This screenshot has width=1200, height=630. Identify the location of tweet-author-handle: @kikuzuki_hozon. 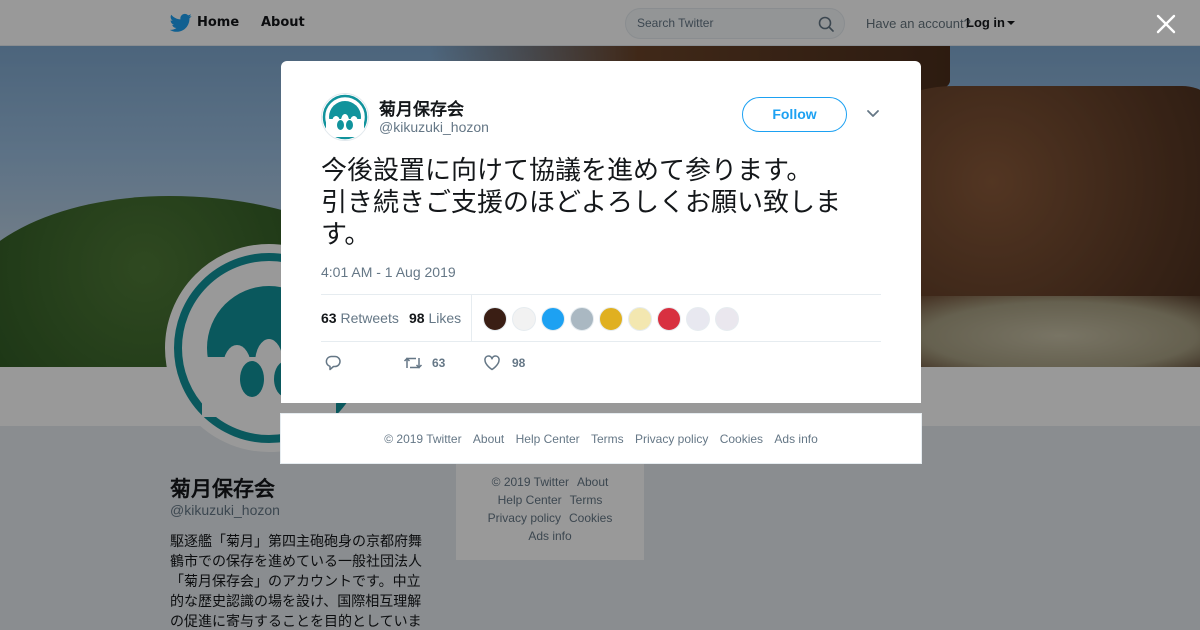
(434, 127).